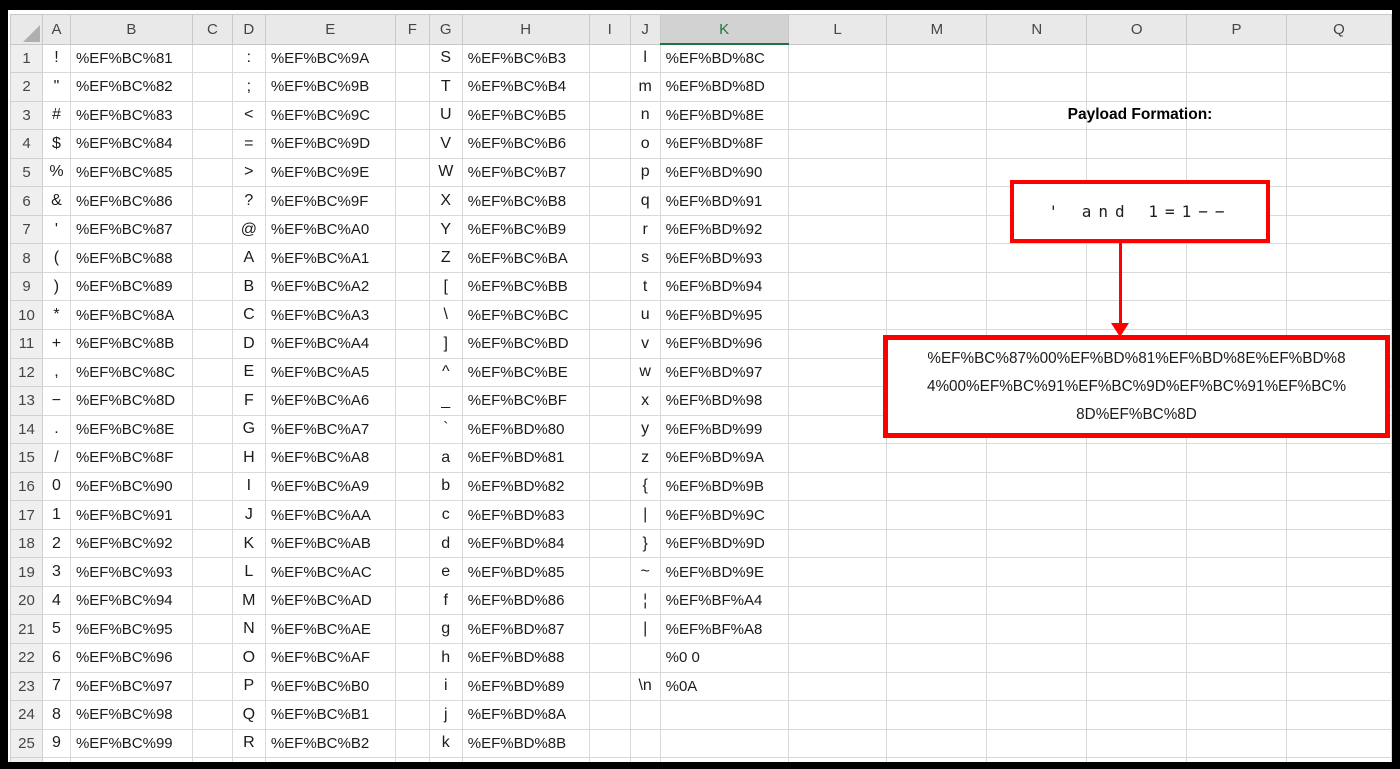 This screenshot has width=1400, height=769. I want to click on cell-M8, so click(937, 258).